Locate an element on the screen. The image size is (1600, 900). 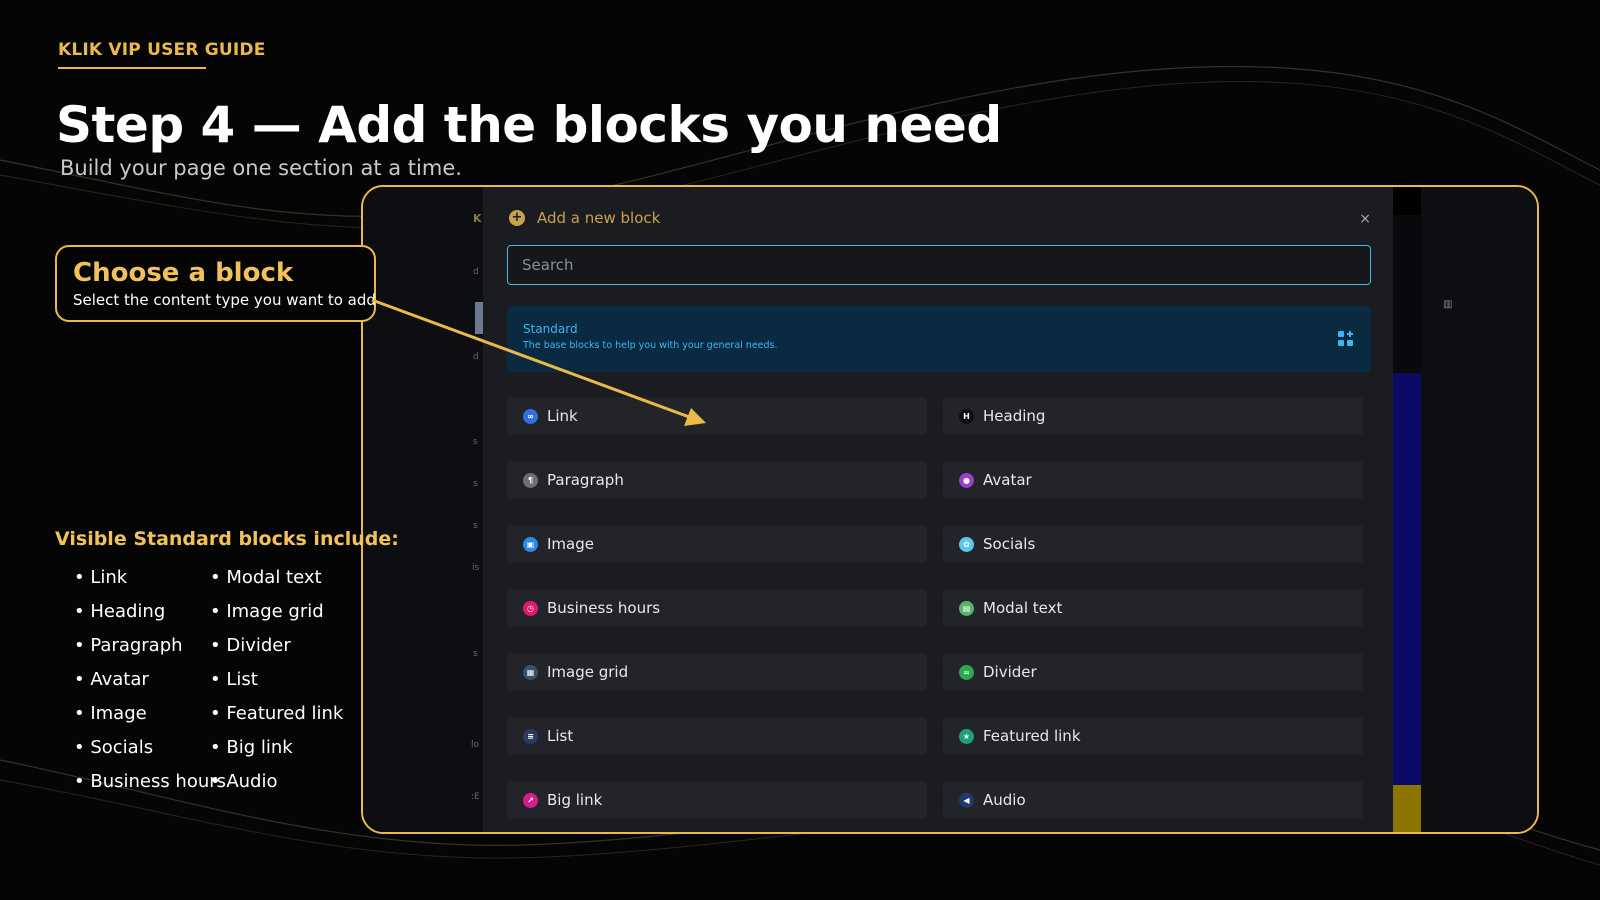
modal-header: + Add a new block is located at coordinates (584, 218).